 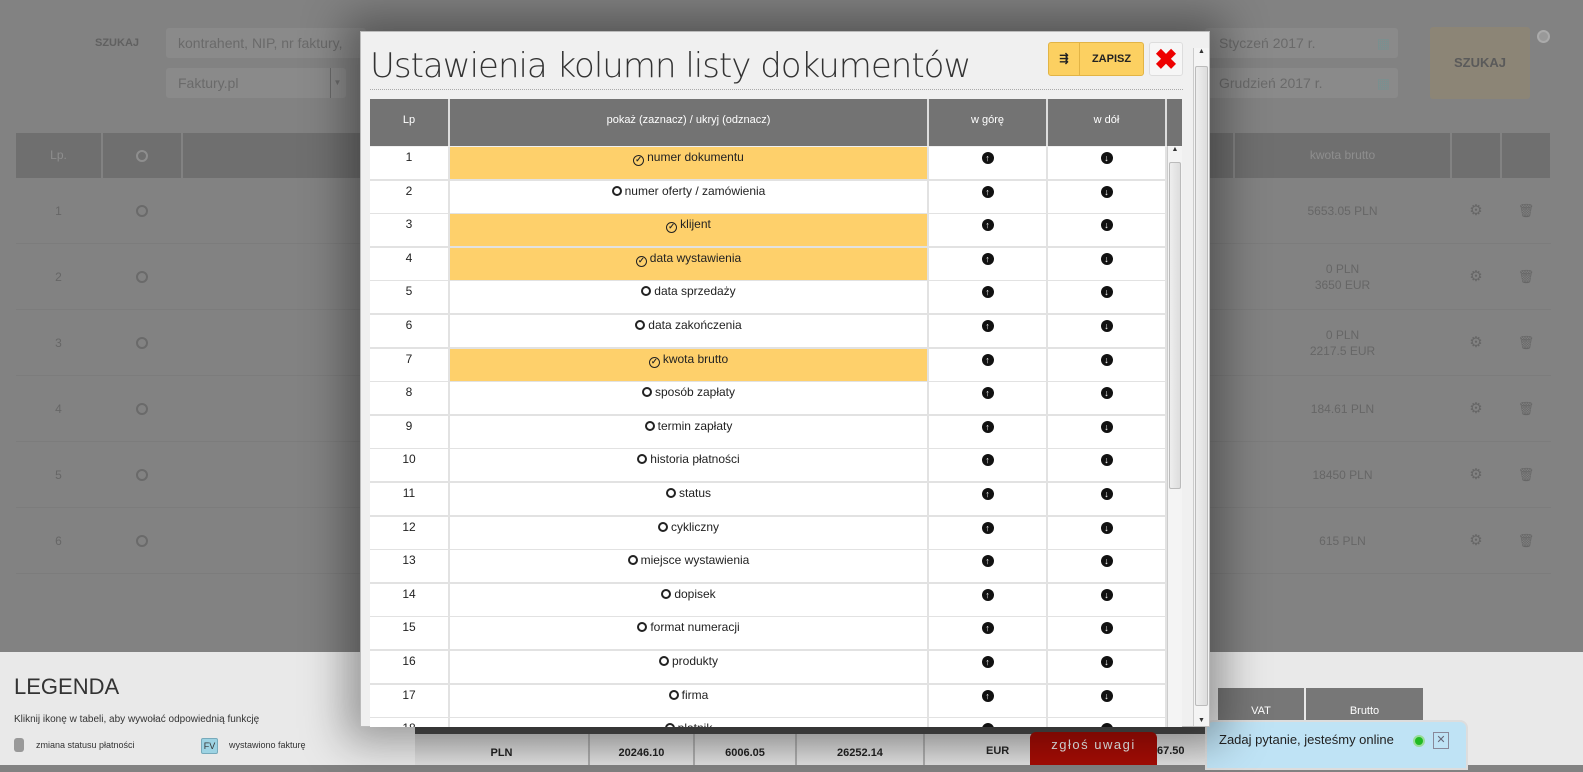 I want to click on table-scrollbar-thumb, so click(x=1175, y=325).